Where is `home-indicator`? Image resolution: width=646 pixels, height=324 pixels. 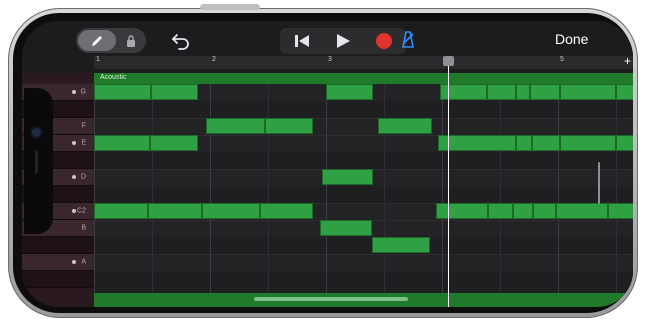
home-indicator is located at coordinates (331, 299).